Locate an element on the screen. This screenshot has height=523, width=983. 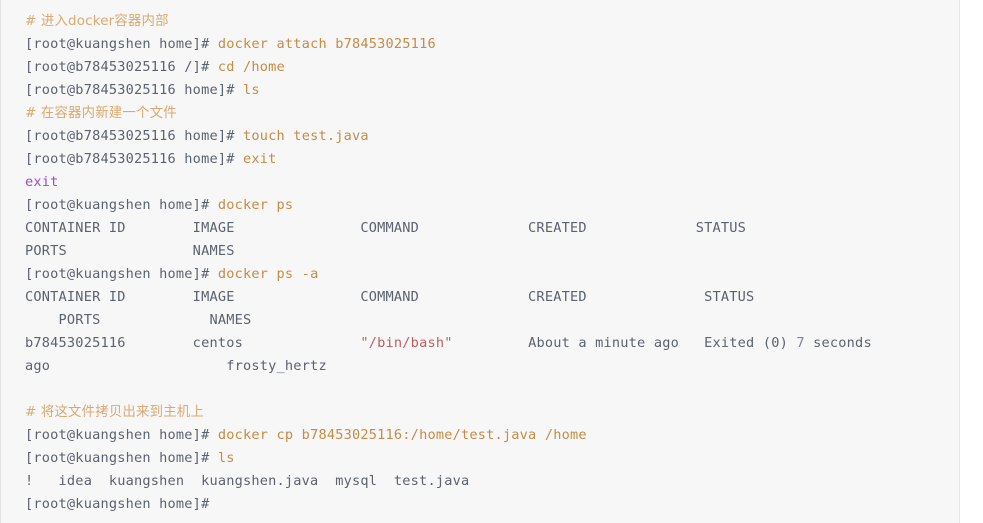
terminal-line-comment-copy-to-host: # 将这文件拷贝出来到主机上 is located at coordinates (492, 412).